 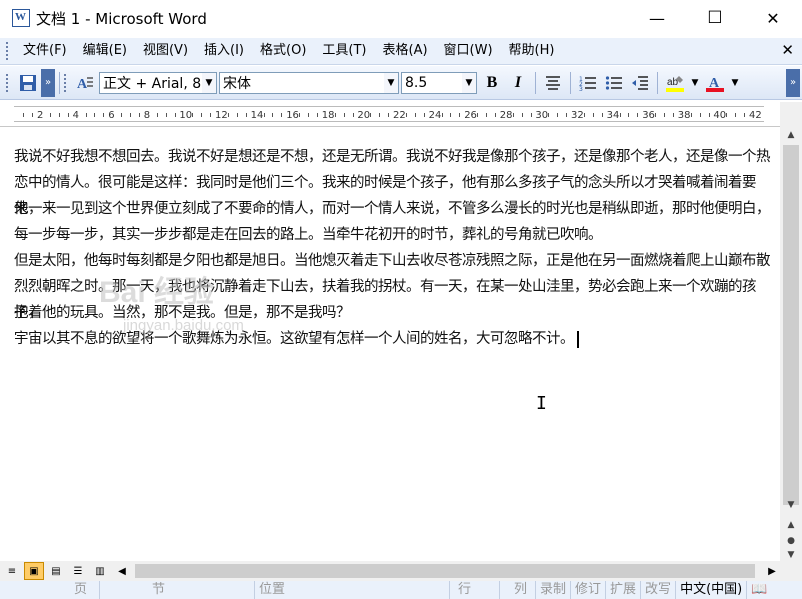 I want to click on close-button: ✕, so click(x=773, y=18).